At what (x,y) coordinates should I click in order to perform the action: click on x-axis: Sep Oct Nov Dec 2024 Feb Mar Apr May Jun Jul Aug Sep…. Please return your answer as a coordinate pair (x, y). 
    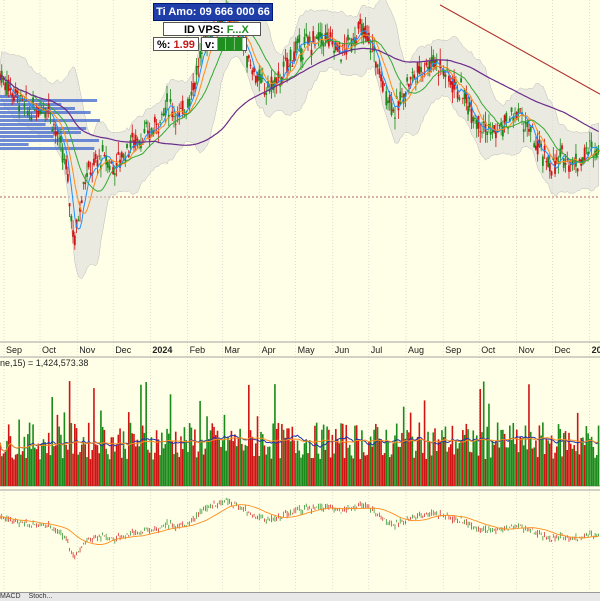
    Looking at the image, I should click on (303, 350).